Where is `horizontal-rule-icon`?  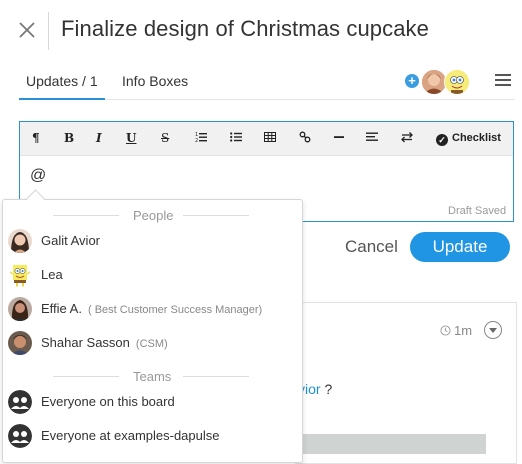
horizontal-rule-icon is located at coordinates (339, 138).